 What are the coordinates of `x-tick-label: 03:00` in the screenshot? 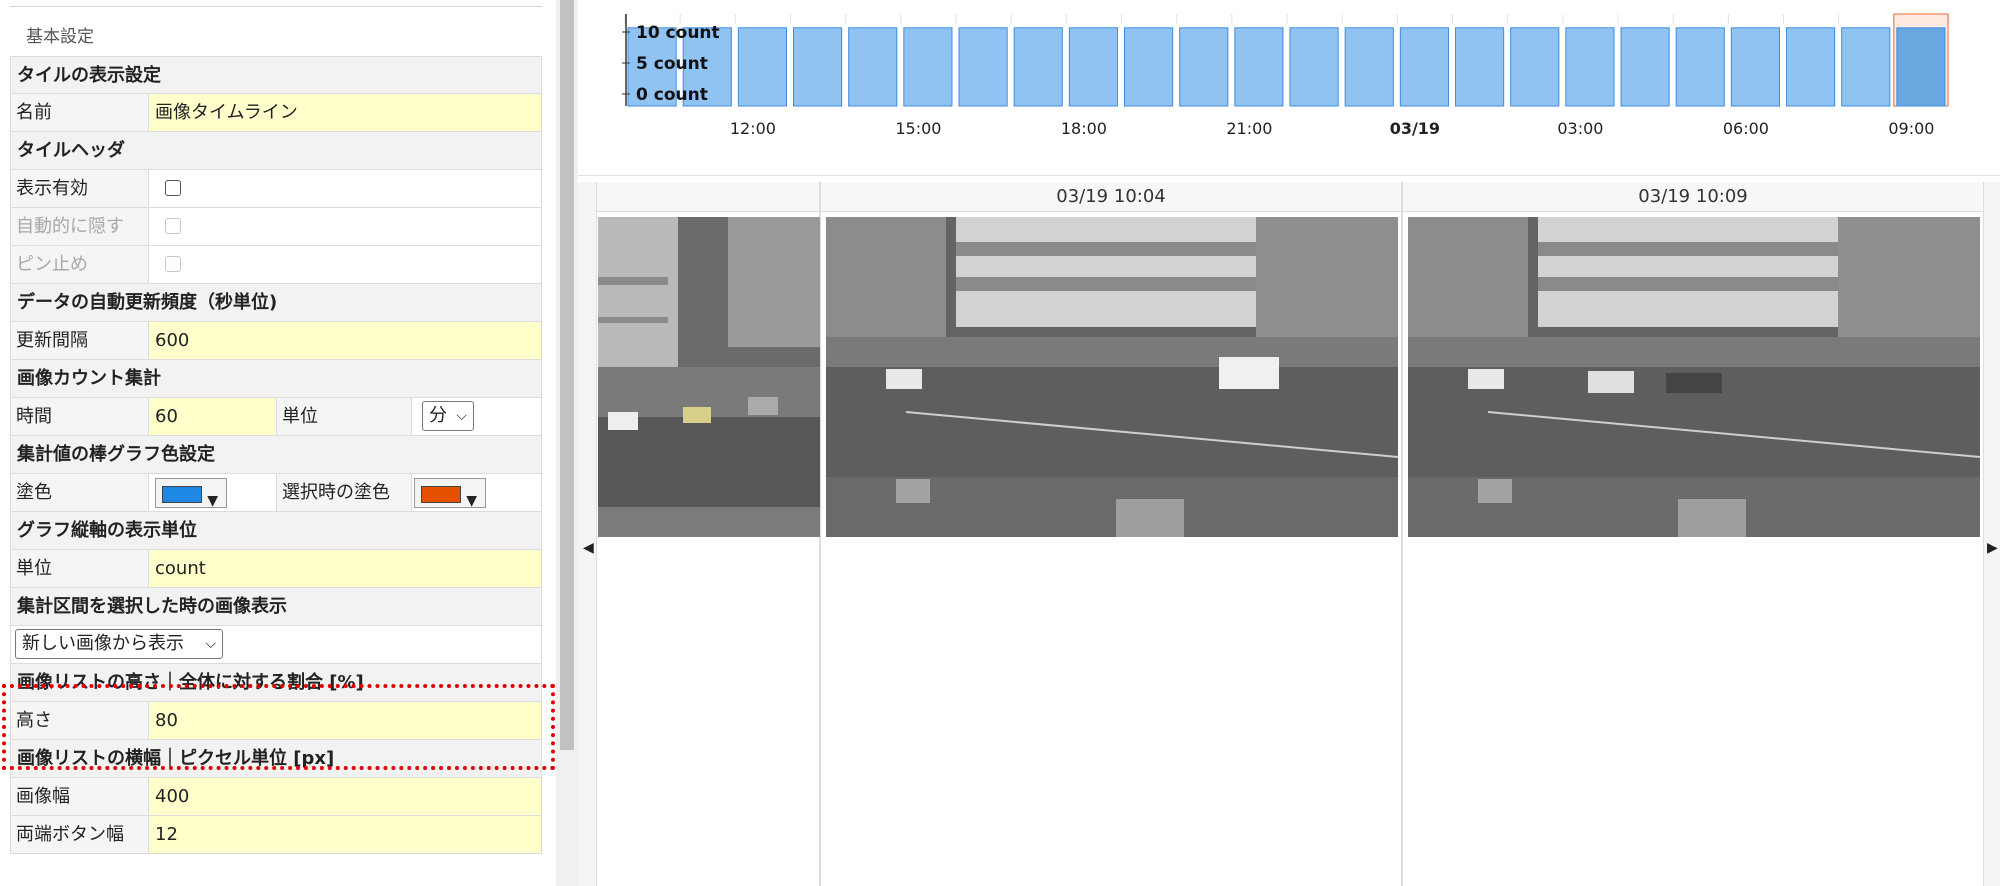 It's located at (1580, 128).